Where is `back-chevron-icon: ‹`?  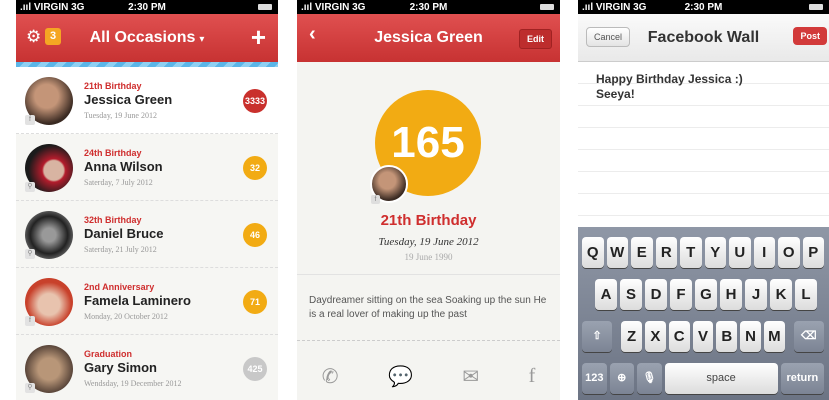
back-chevron-icon: ‹ is located at coordinates (312, 34).